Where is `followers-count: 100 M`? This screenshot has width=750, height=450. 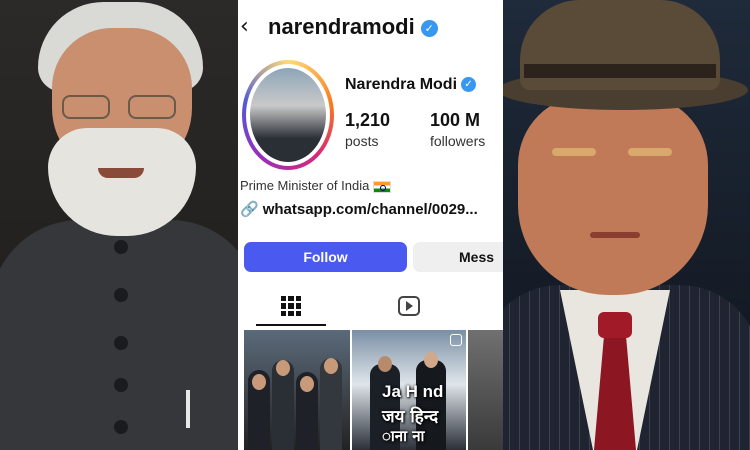
followers-count: 100 M is located at coordinates (455, 120).